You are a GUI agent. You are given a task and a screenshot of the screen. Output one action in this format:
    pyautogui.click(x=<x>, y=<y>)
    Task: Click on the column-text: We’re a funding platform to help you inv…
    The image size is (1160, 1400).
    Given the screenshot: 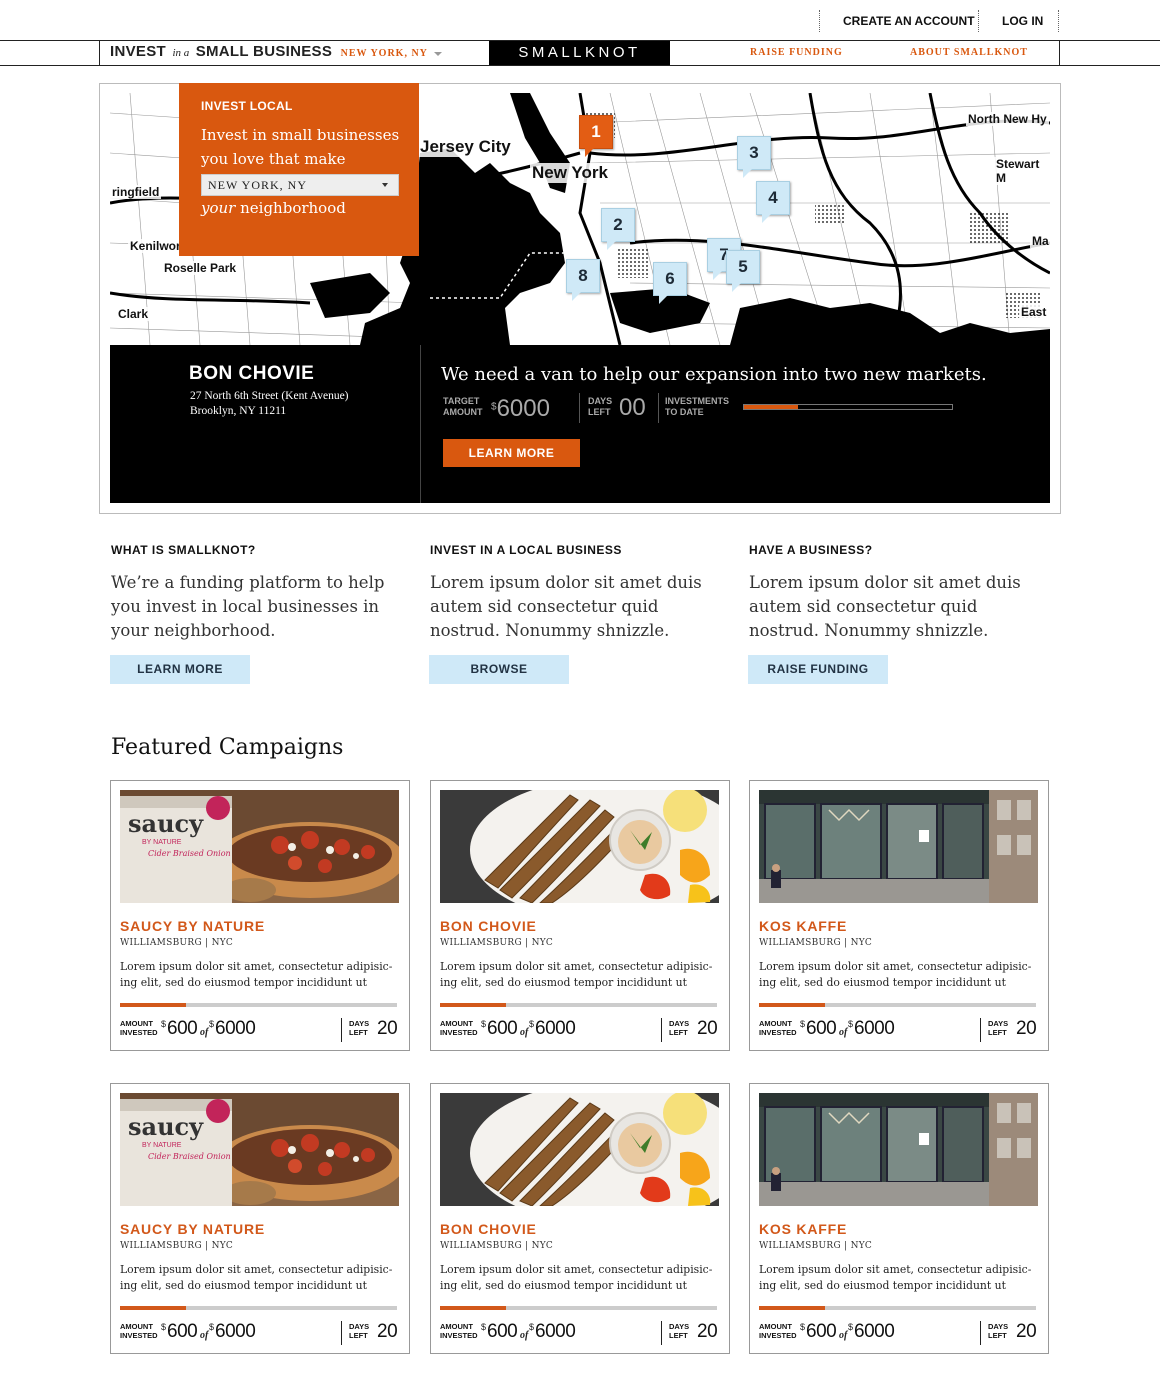 What is the action you would take?
    pyautogui.click(x=248, y=606)
    